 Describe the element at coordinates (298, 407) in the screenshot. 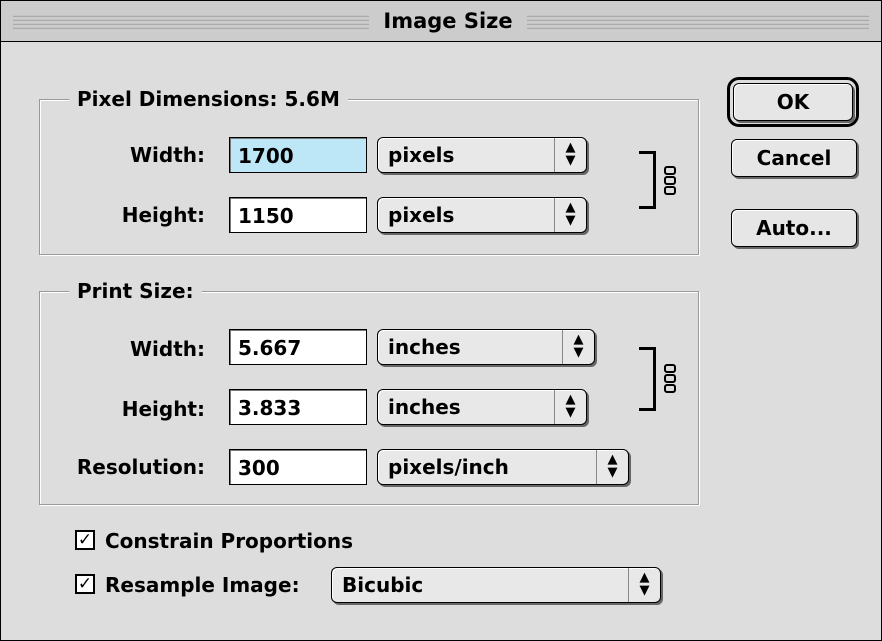

I see `print-height-field: 3.833` at that location.